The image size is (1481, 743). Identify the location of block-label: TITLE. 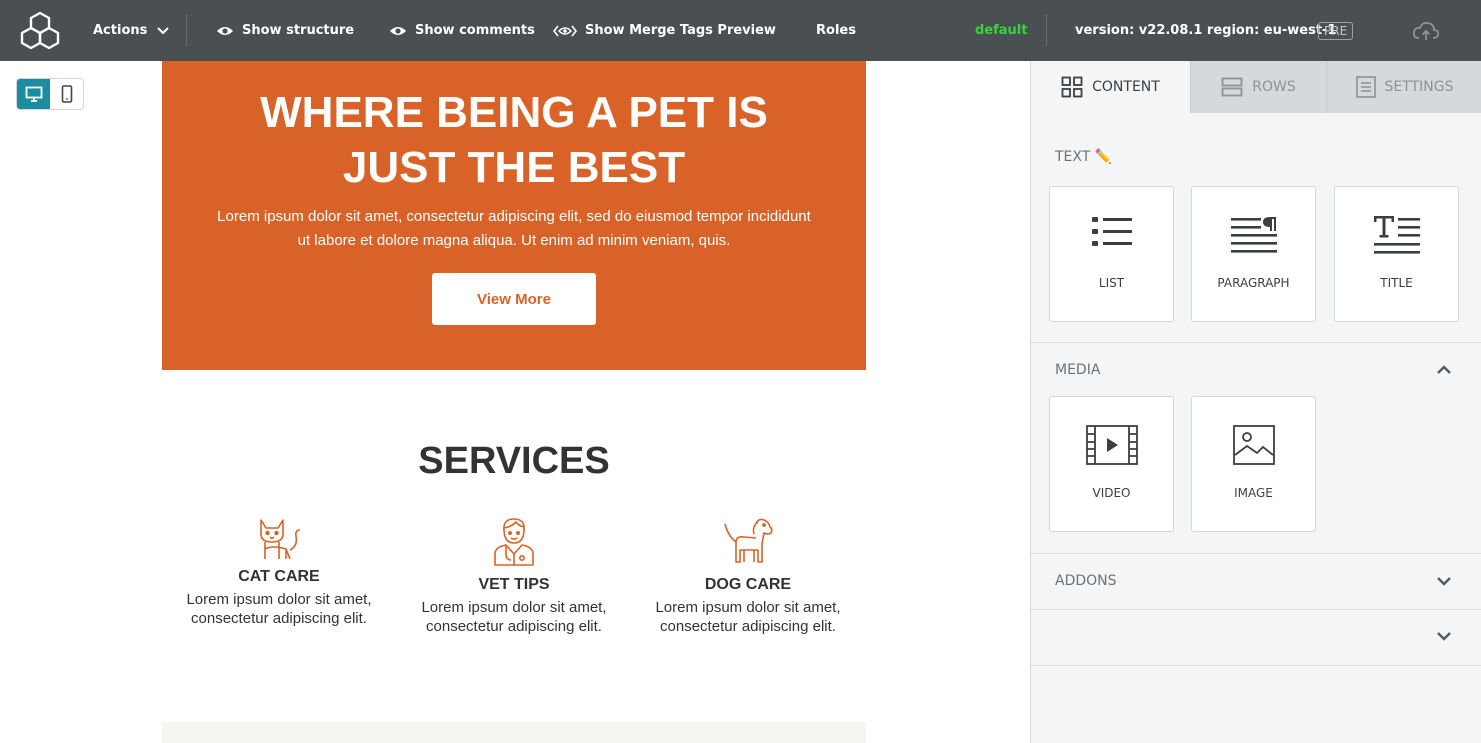
(1396, 283).